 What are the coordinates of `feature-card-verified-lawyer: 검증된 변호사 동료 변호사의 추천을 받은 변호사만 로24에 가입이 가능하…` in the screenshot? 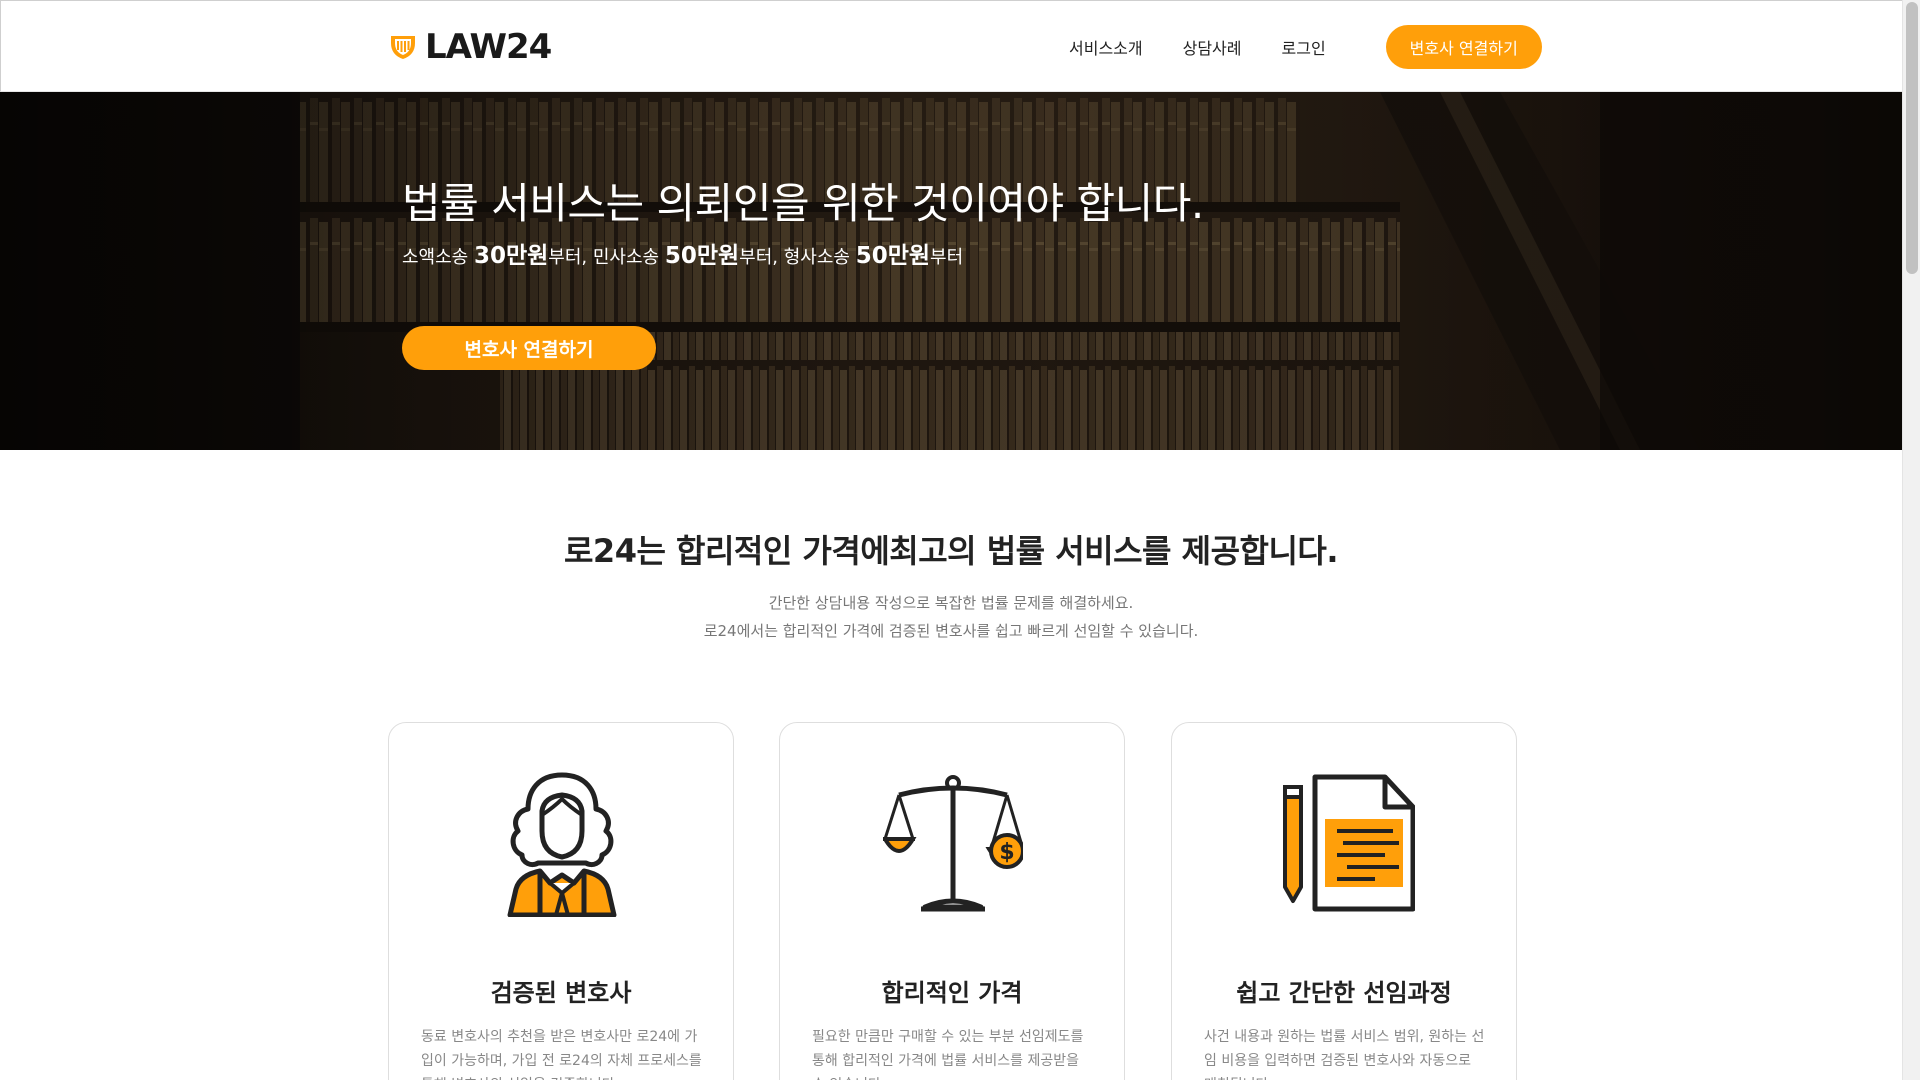 It's located at (561, 901).